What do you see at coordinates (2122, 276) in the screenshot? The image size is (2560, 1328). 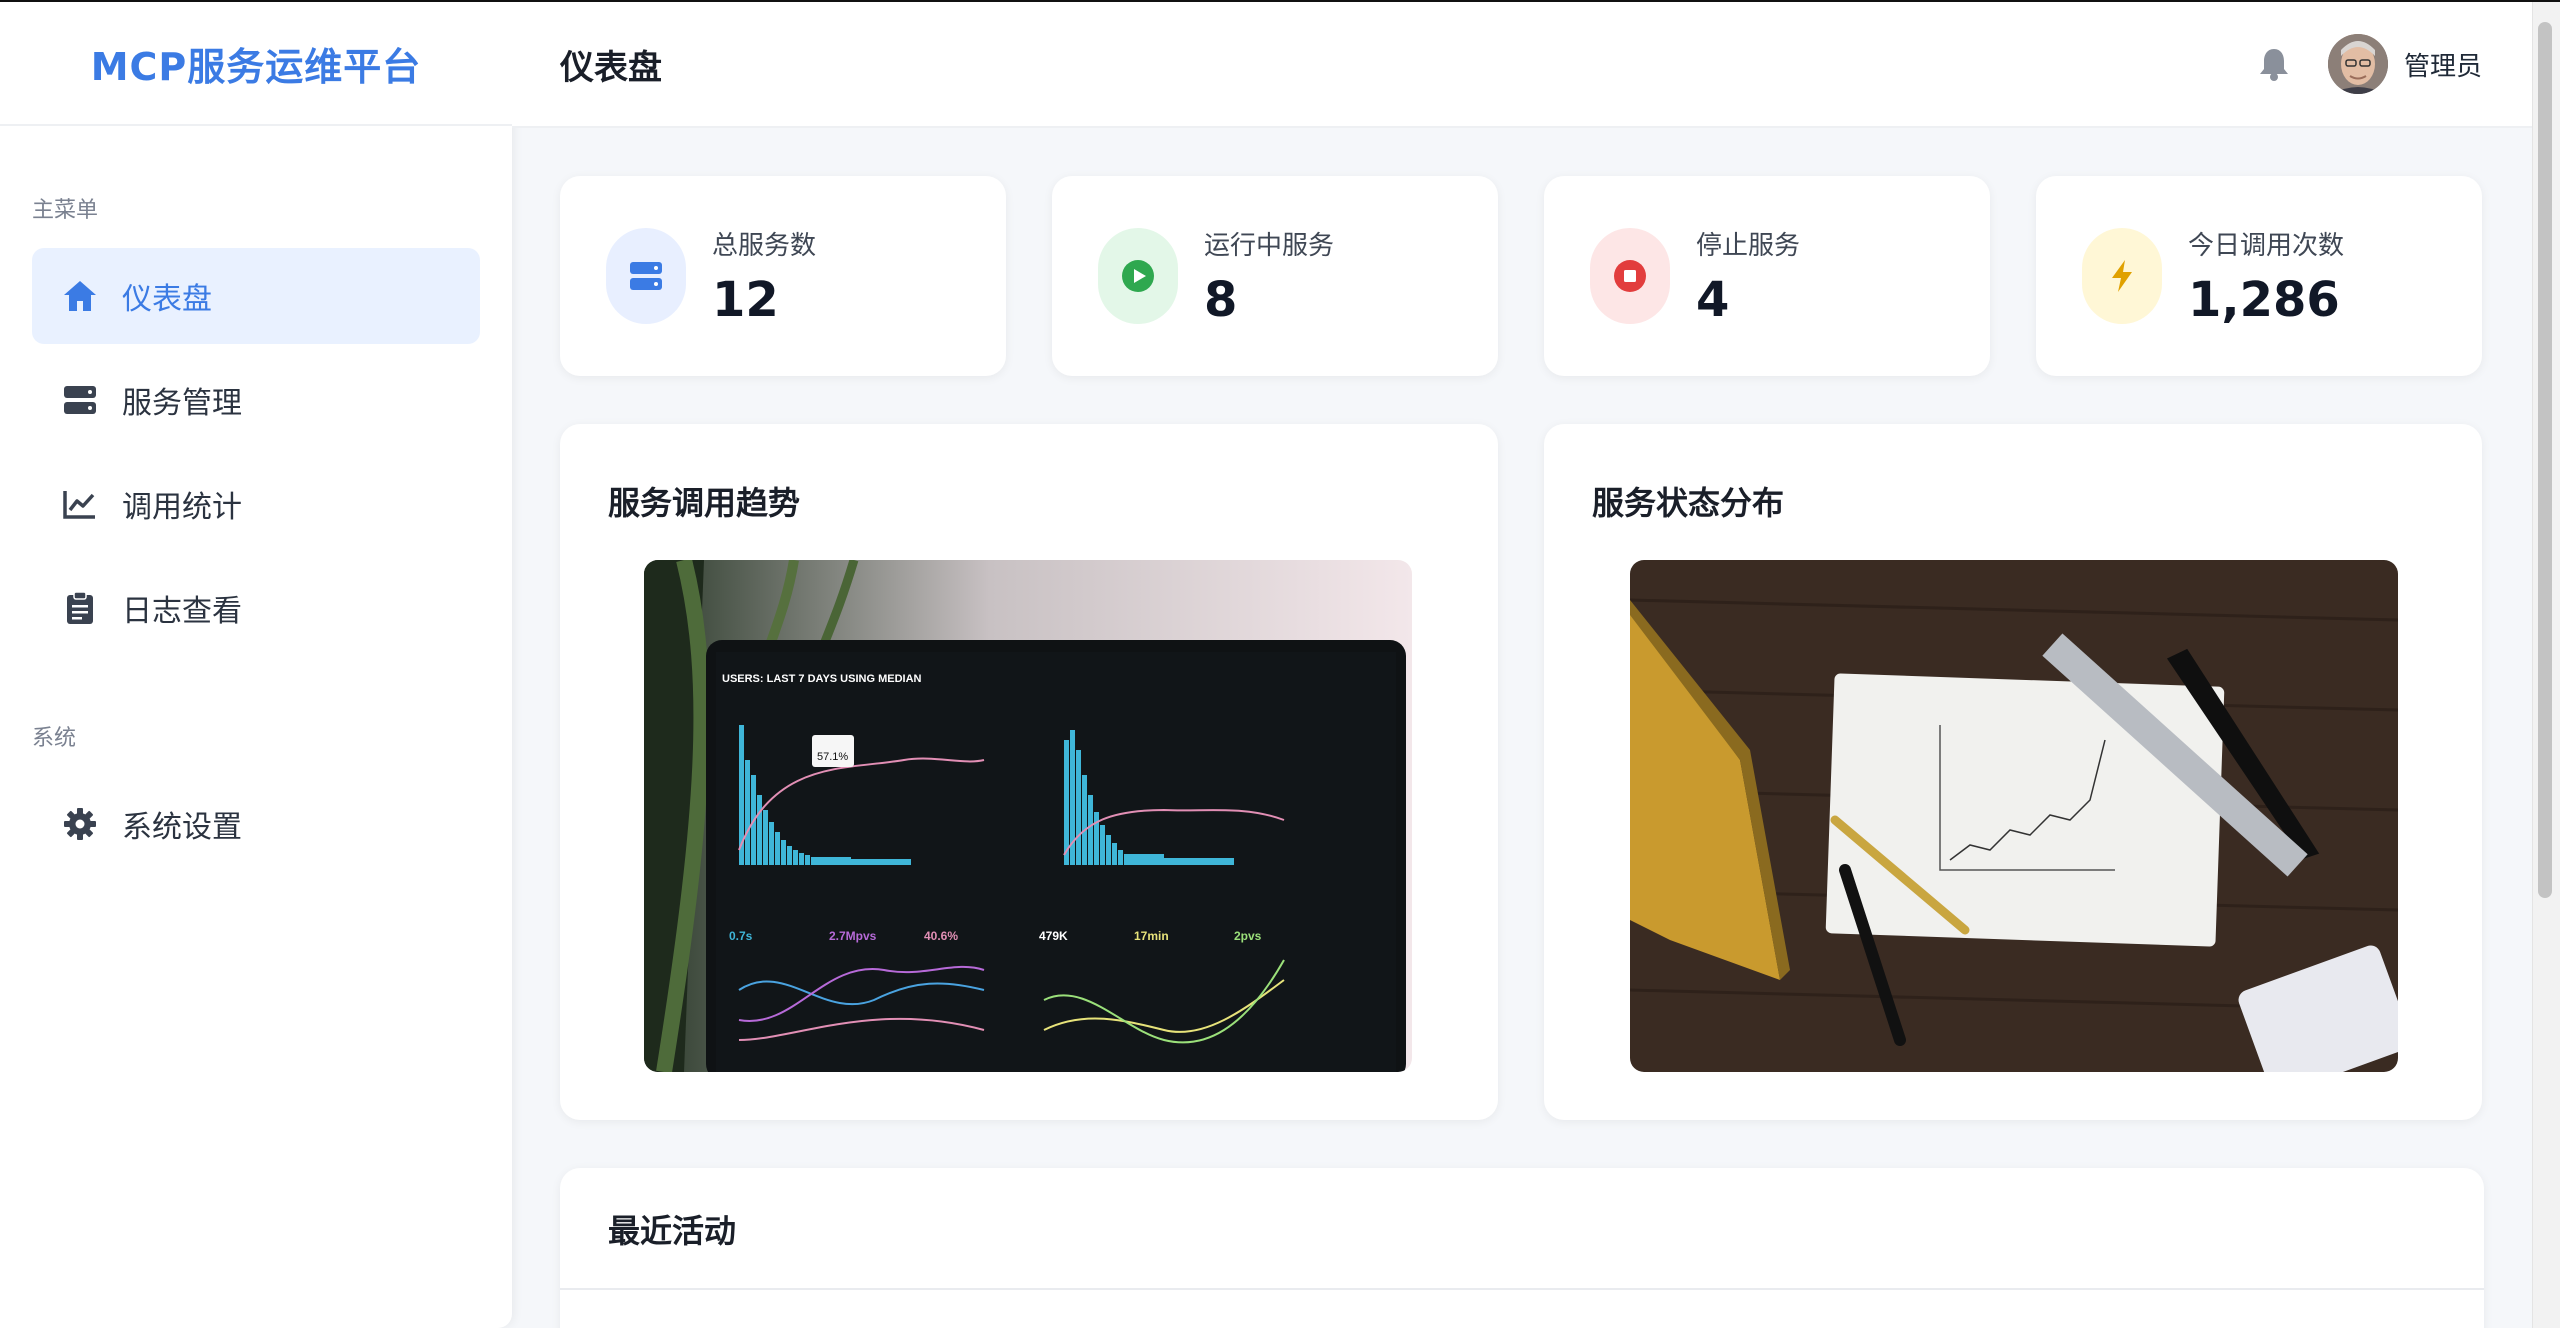 I see `bolt-icon` at bounding box center [2122, 276].